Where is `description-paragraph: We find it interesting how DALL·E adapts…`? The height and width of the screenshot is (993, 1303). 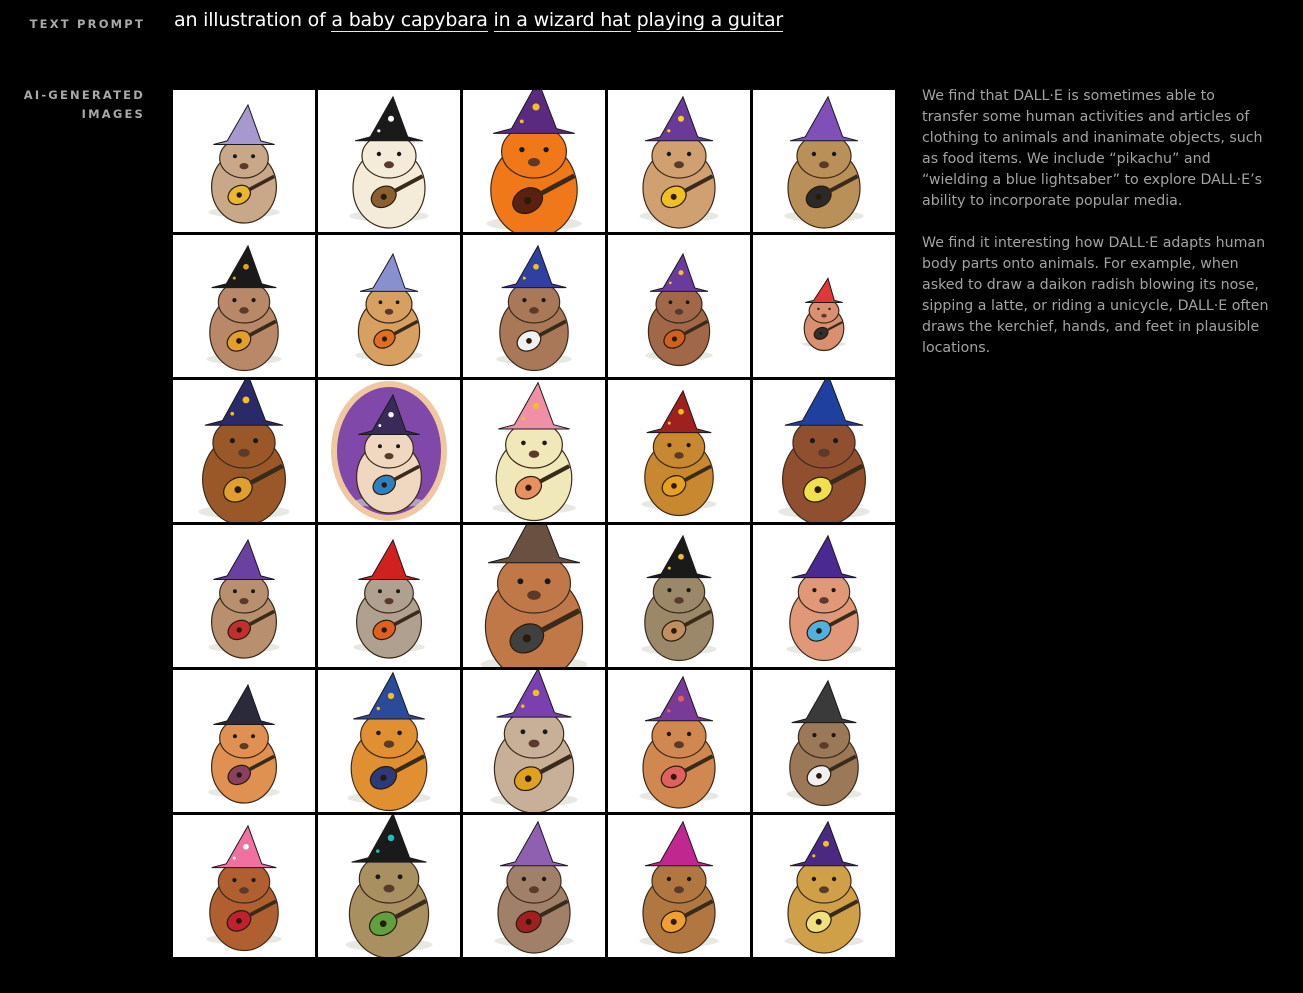 description-paragraph: We find it interesting how DALL·E adapts… is located at coordinates (1095, 295).